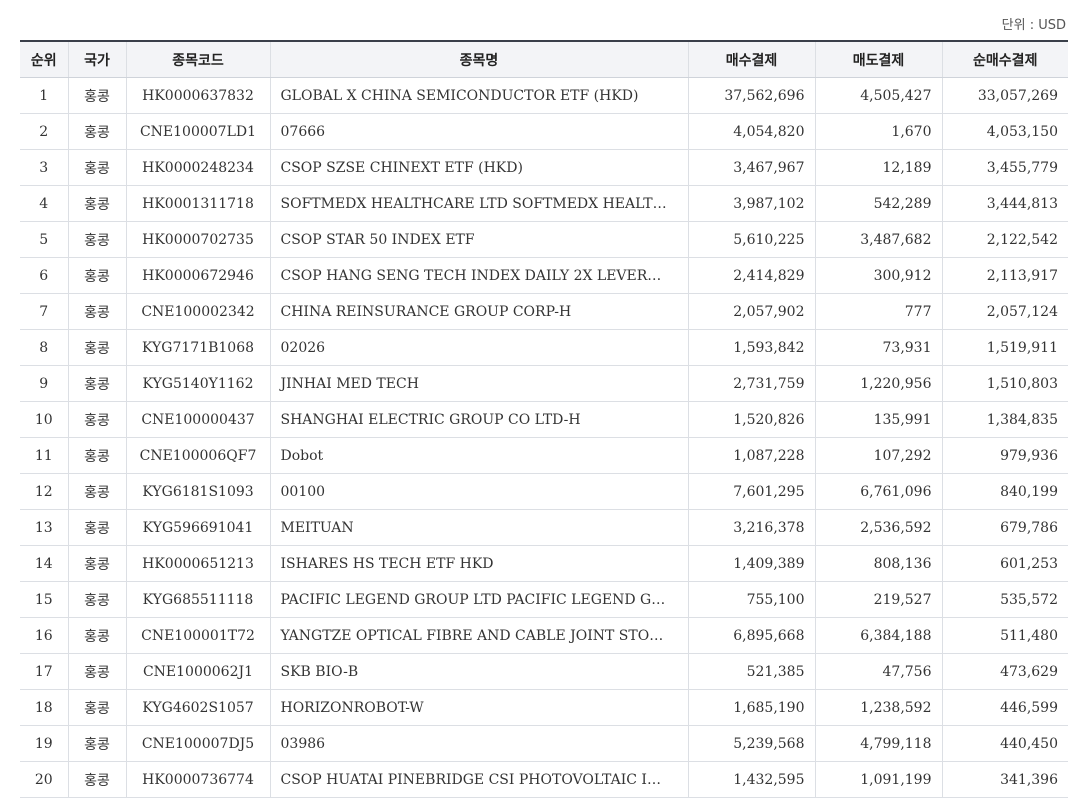 The height and width of the screenshot is (798, 1080). Describe the element at coordinates (197, 743) in the screenshot. I see `code-cell: CNE100007DJ5` at that location.